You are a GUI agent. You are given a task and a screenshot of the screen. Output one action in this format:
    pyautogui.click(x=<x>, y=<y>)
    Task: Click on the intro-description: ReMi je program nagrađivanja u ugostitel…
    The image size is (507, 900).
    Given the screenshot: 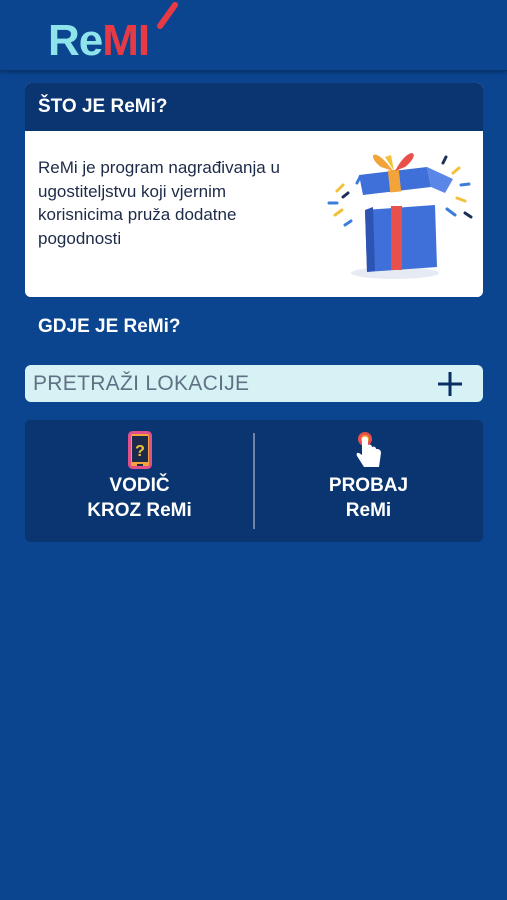 What is the action you would take?
    pyautogui.click(x=159, y=203)
    